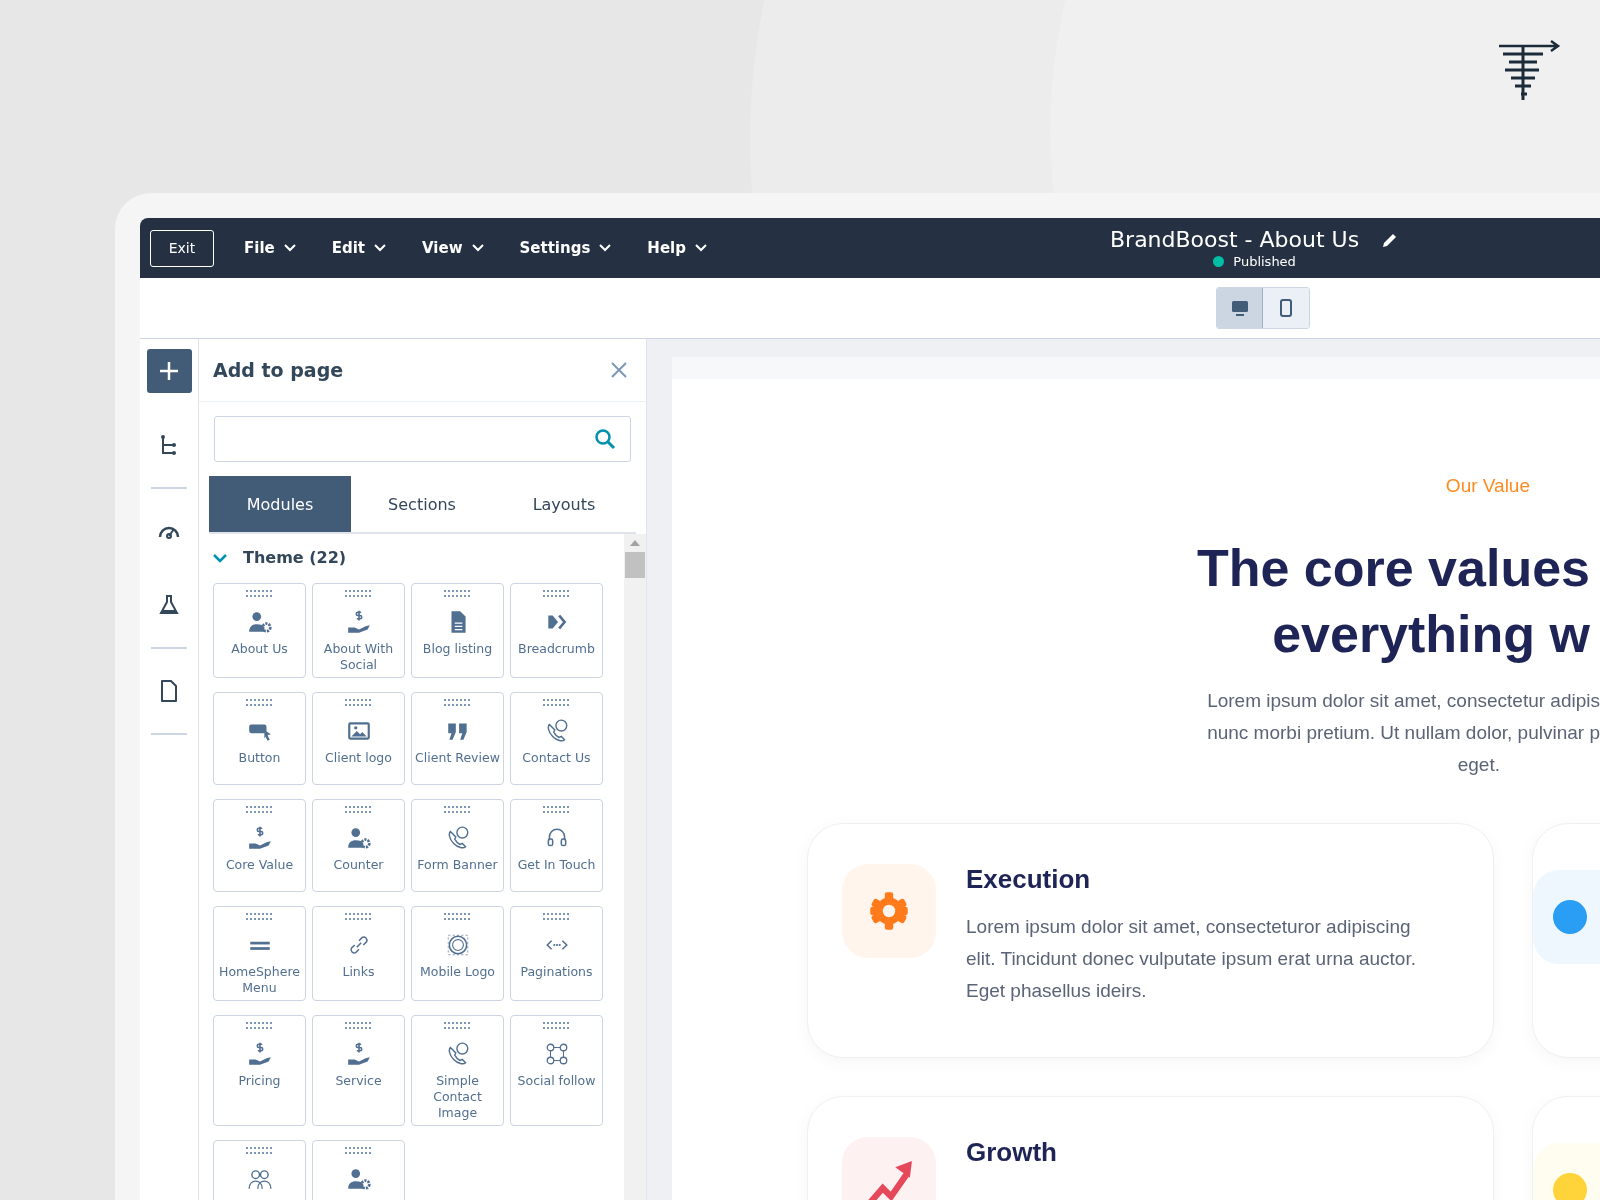 The height and width of the screenshot is (1200, 1600). Describe the element at coordinates (1235, 239) in the screenshot. I see `page-title: BrandBoost - About Us` at that location.